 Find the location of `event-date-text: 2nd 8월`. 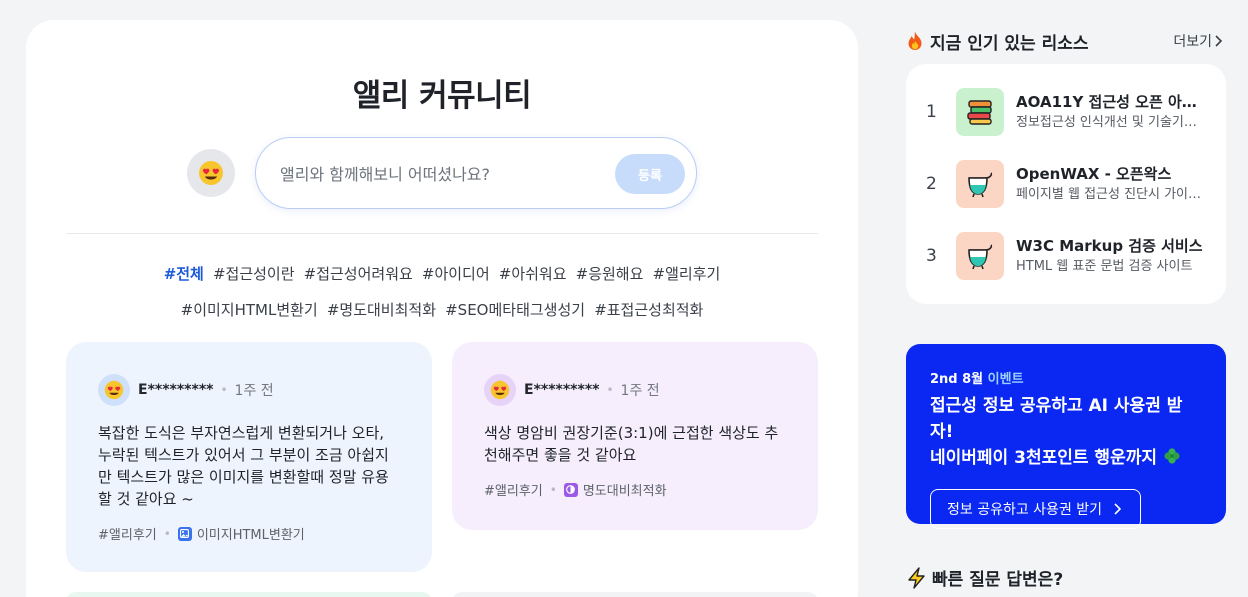

event-date-text: 2nd 8월 is located at coordinates (957, 379).